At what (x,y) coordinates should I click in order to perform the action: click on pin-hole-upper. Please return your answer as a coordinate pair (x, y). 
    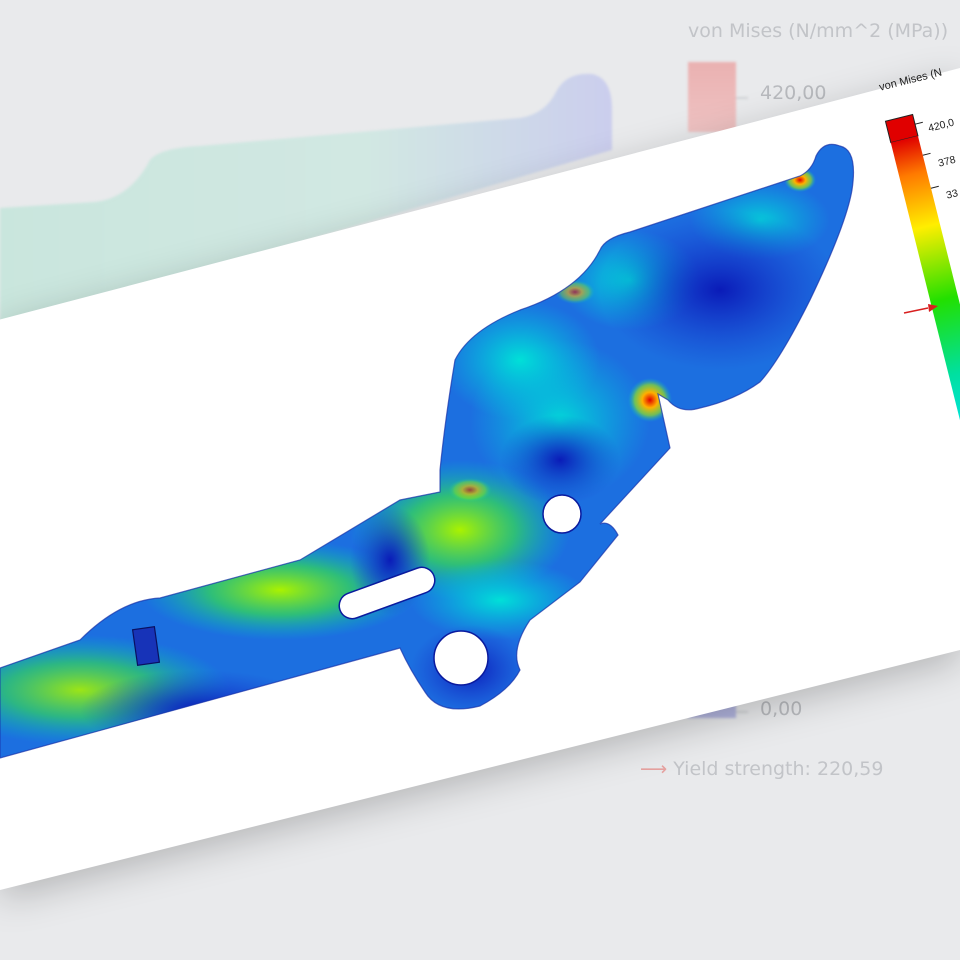
    Looking at the image, I should click on (562, 514).